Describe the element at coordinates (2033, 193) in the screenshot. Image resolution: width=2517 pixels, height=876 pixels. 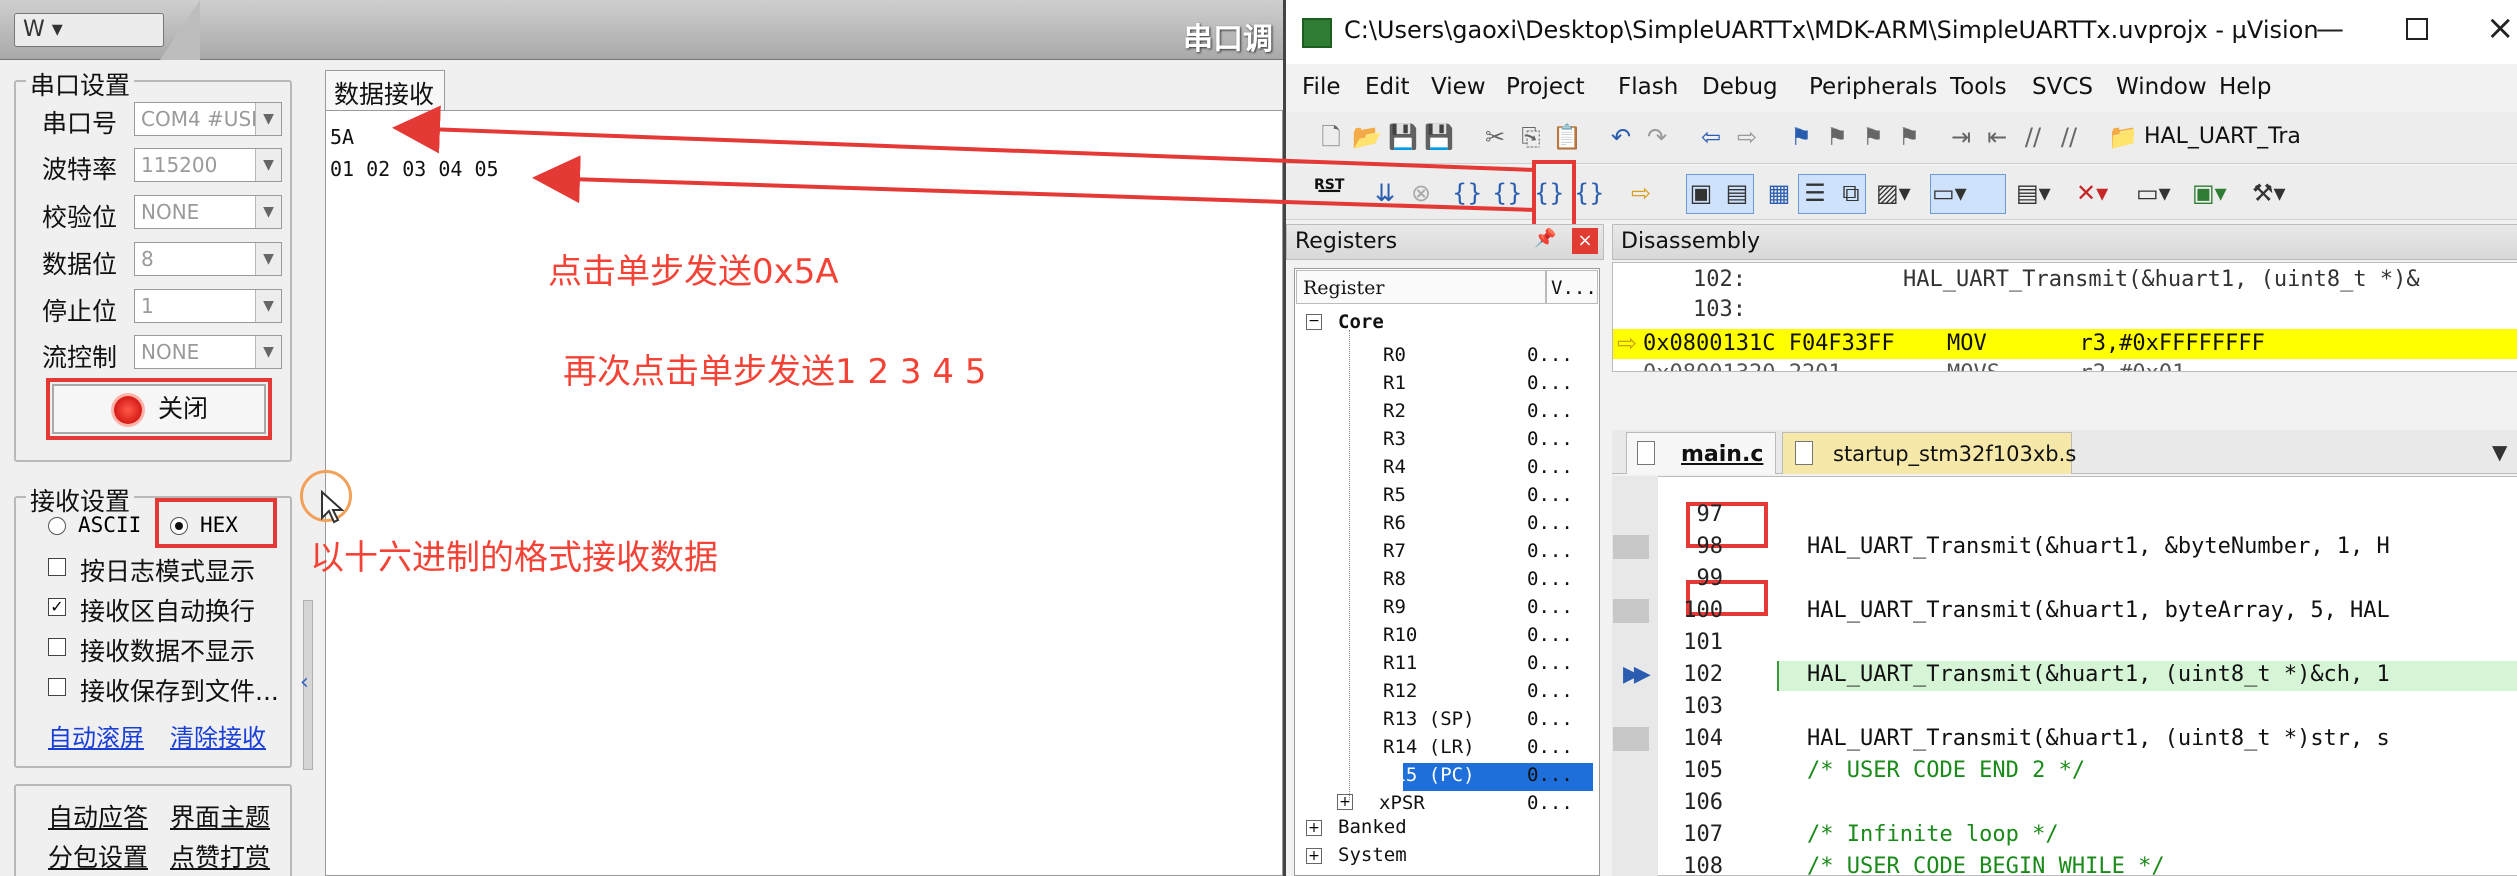
I see `serial-window-icon: ▤▾` at that location.